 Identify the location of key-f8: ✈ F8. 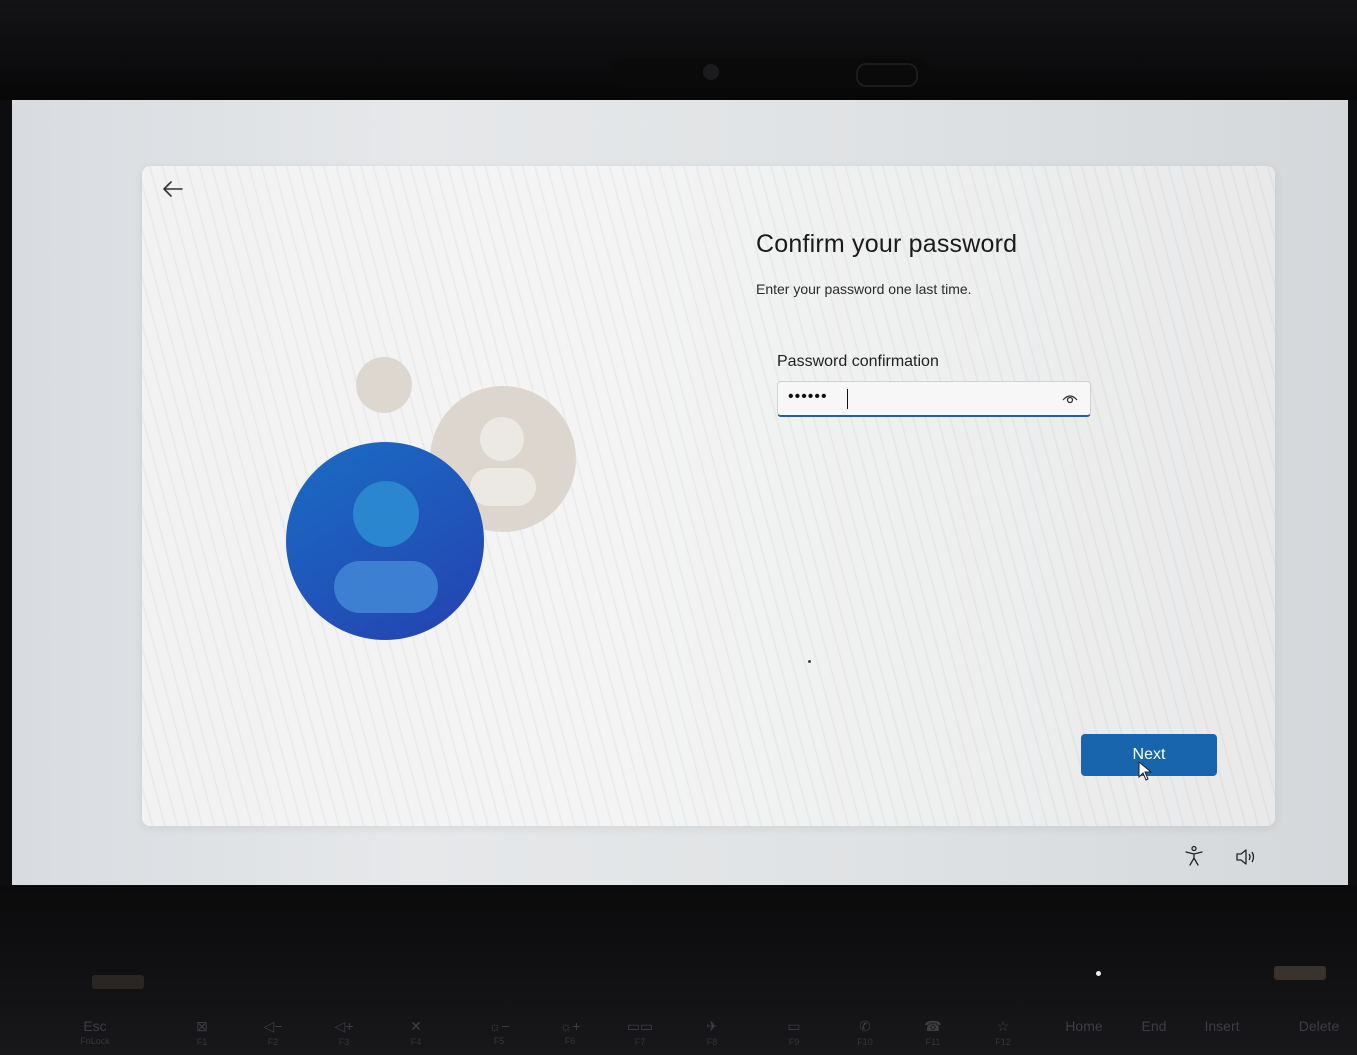
(712, 1032).